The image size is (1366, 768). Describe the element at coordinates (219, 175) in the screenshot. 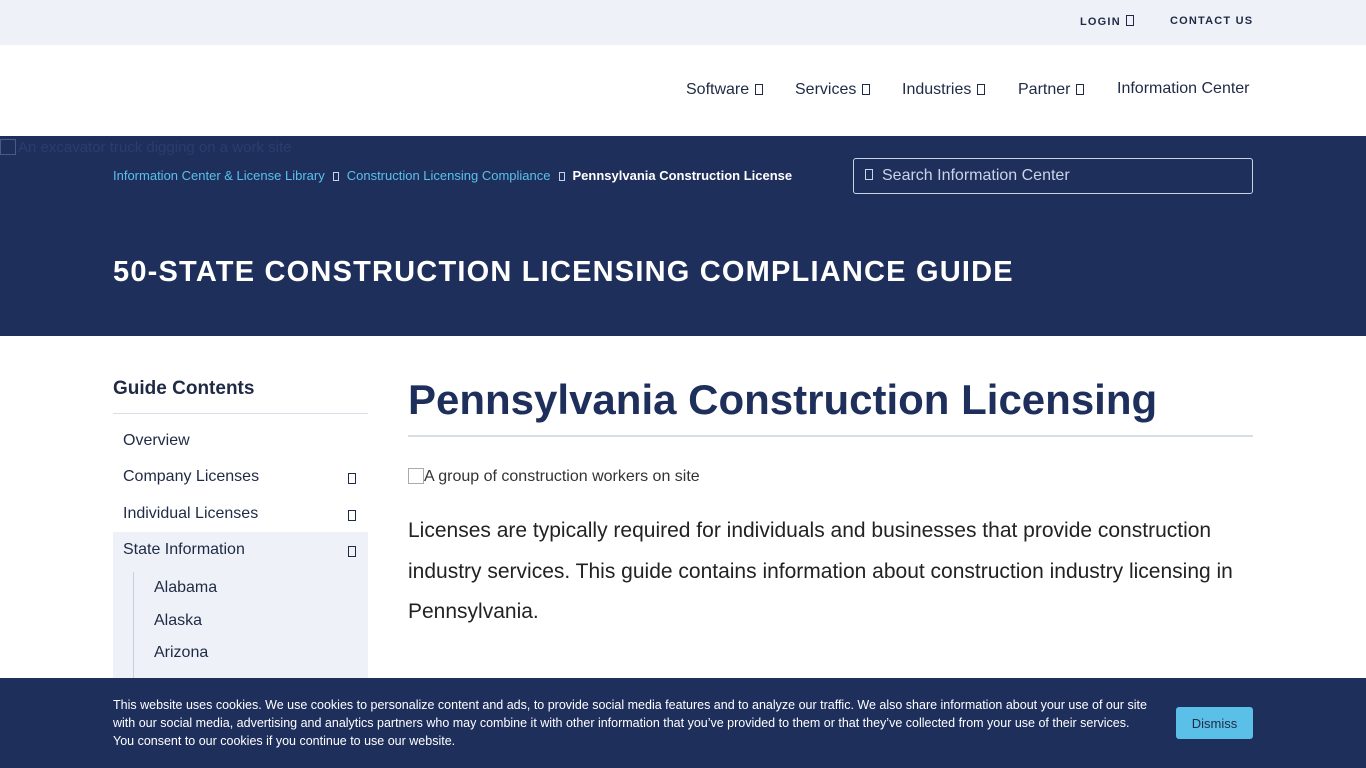

I see `breadcrumb-link-information-center: Information Center & License Library` at that location.